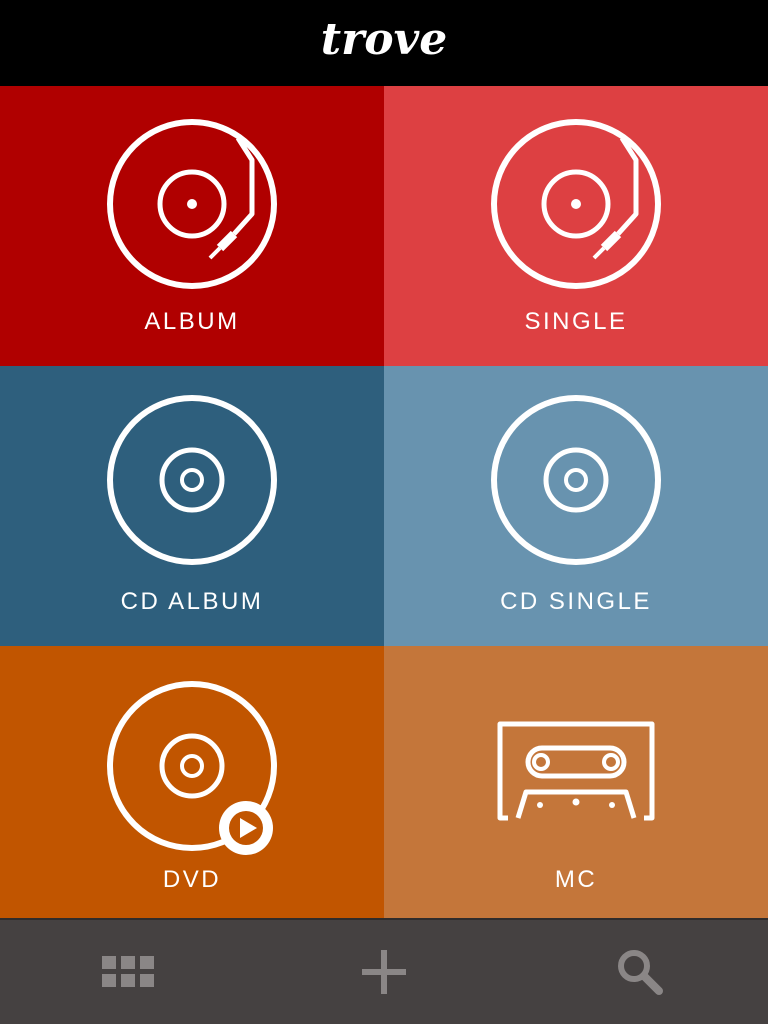 Image resolution: width=768 pixels, height=1024 pixels. I want to click on tile-label: ALBUM, so click(192, 321).